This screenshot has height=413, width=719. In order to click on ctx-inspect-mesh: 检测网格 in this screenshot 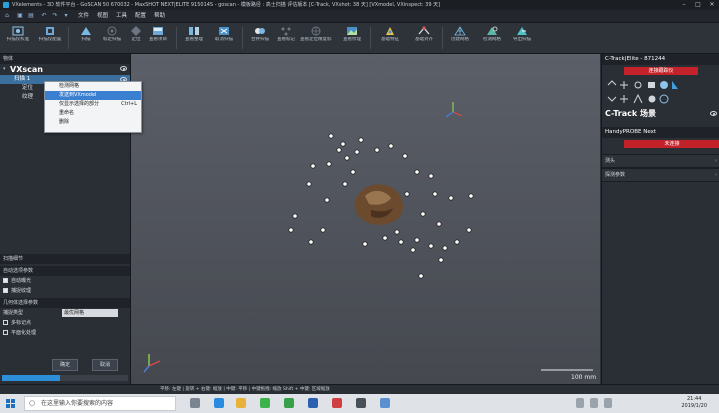, I will do `click(93, 86)`.